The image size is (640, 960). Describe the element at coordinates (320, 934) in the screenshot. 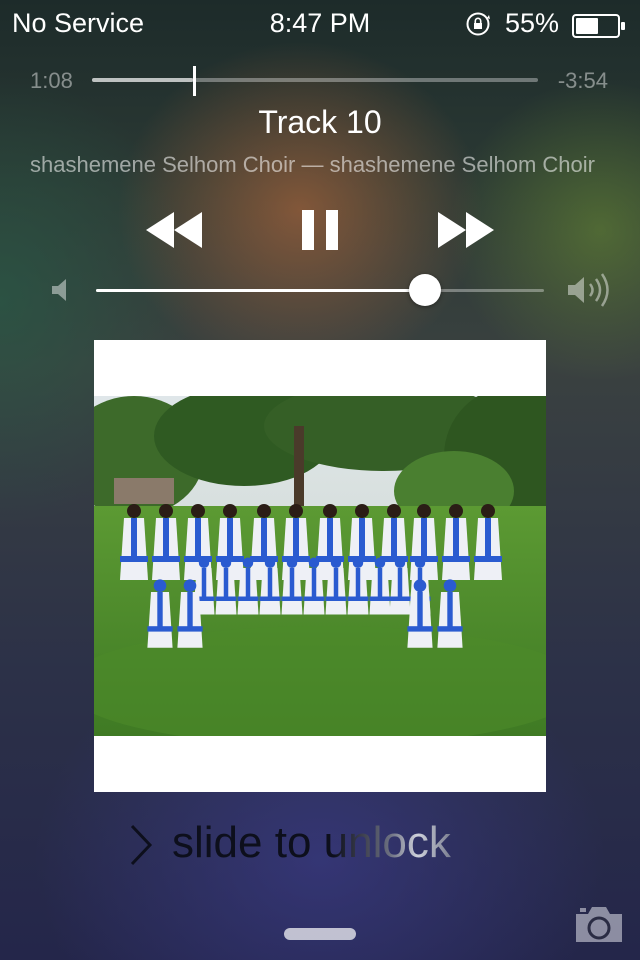

I see `control-center-grabber` at that location.